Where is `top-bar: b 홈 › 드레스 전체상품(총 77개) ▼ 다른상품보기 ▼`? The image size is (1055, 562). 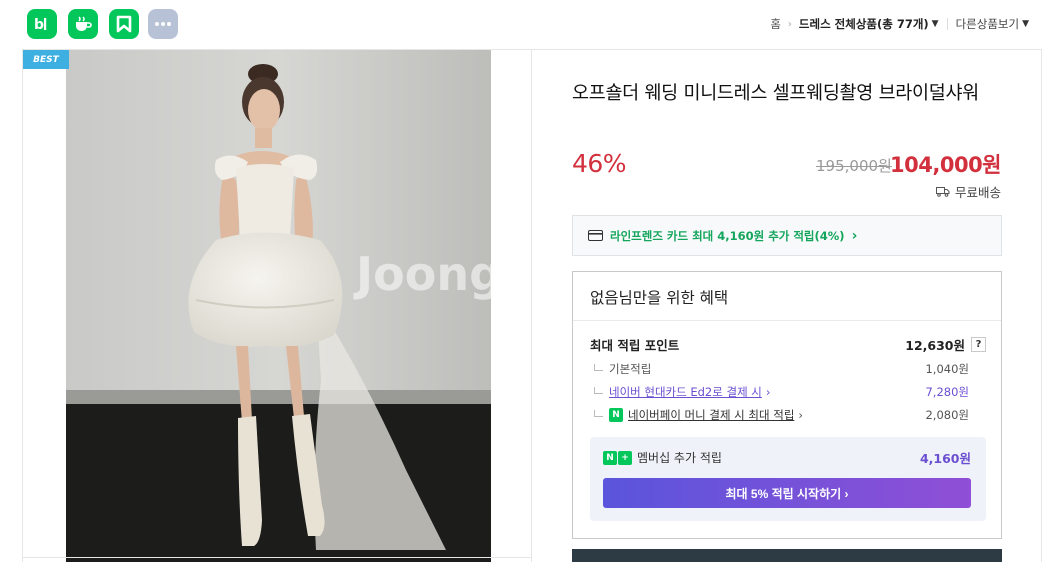
top-bar: b 홈 › 드레스 전체상품(총 77개) ▼ 다른상품보기 ▼ is located at coordinates (527, 24).